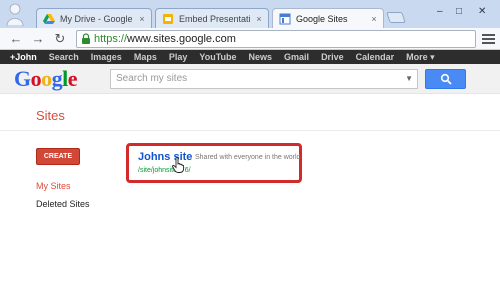 The width and height of the screenshot is (500, 281). Describe the element at coordinates (459, 11) in the screenshot. I see `maximize-icon: □` at that location.